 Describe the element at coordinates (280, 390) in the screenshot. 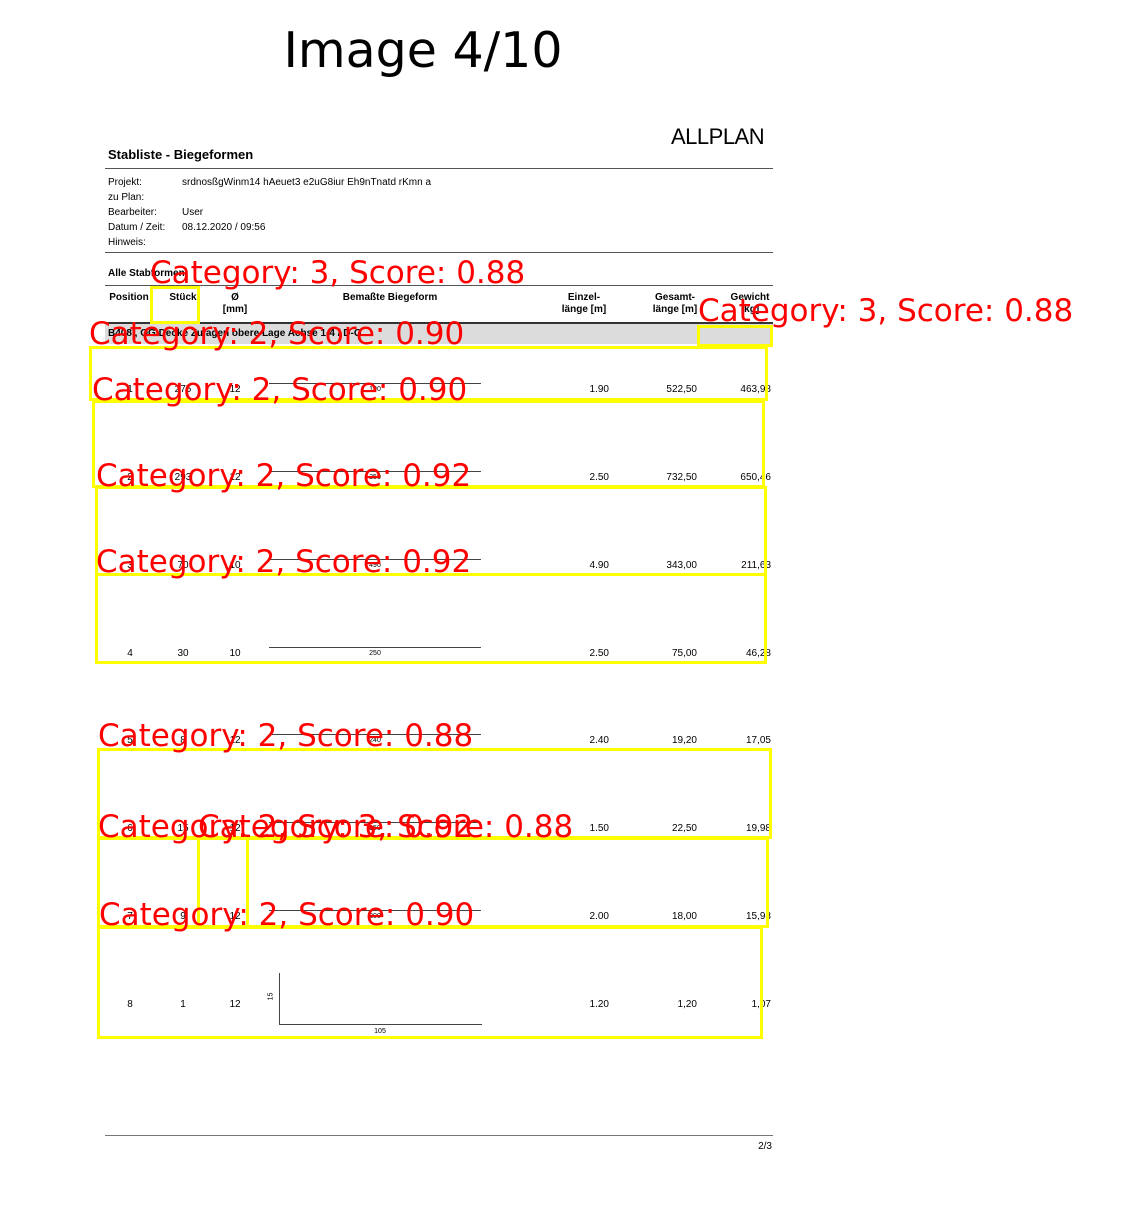

I see `detection-label-4: Category: 2, Score: 0.90` at that location.